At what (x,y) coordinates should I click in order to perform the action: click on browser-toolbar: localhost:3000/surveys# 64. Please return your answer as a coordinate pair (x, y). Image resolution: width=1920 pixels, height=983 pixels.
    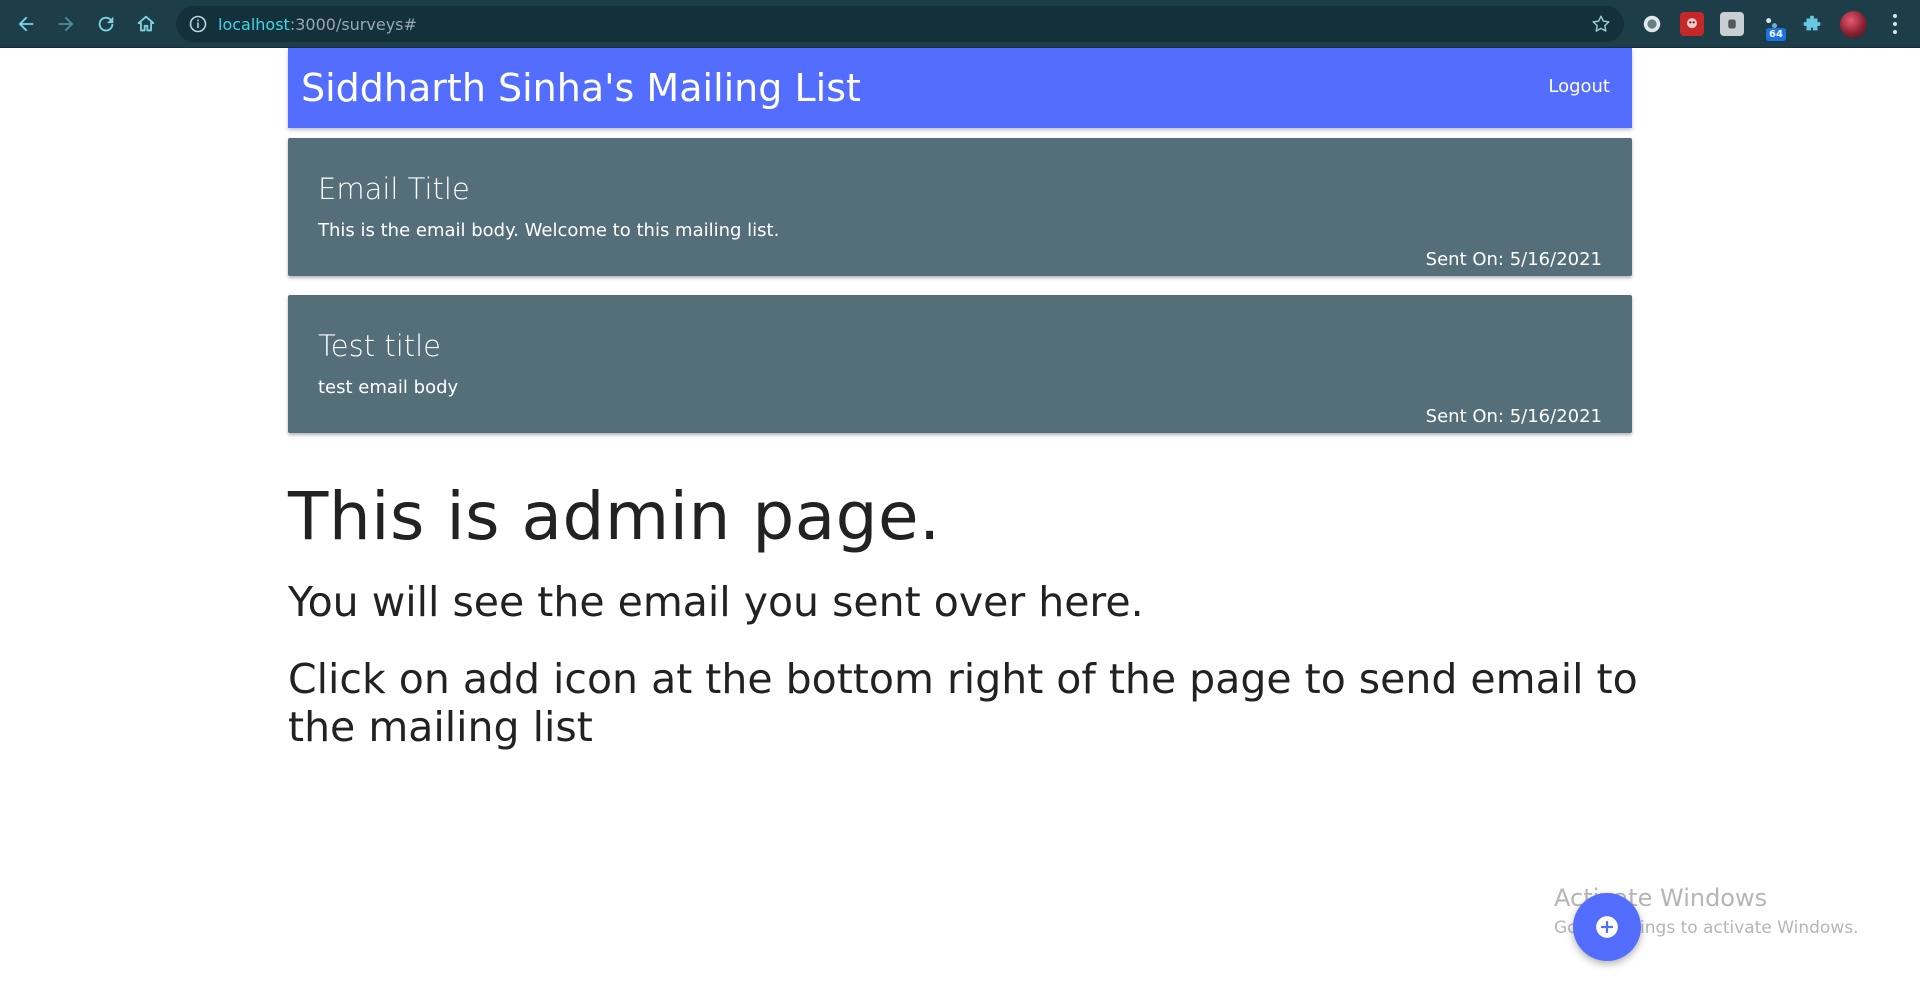
    Looking at the image, I should click on (960, 24).